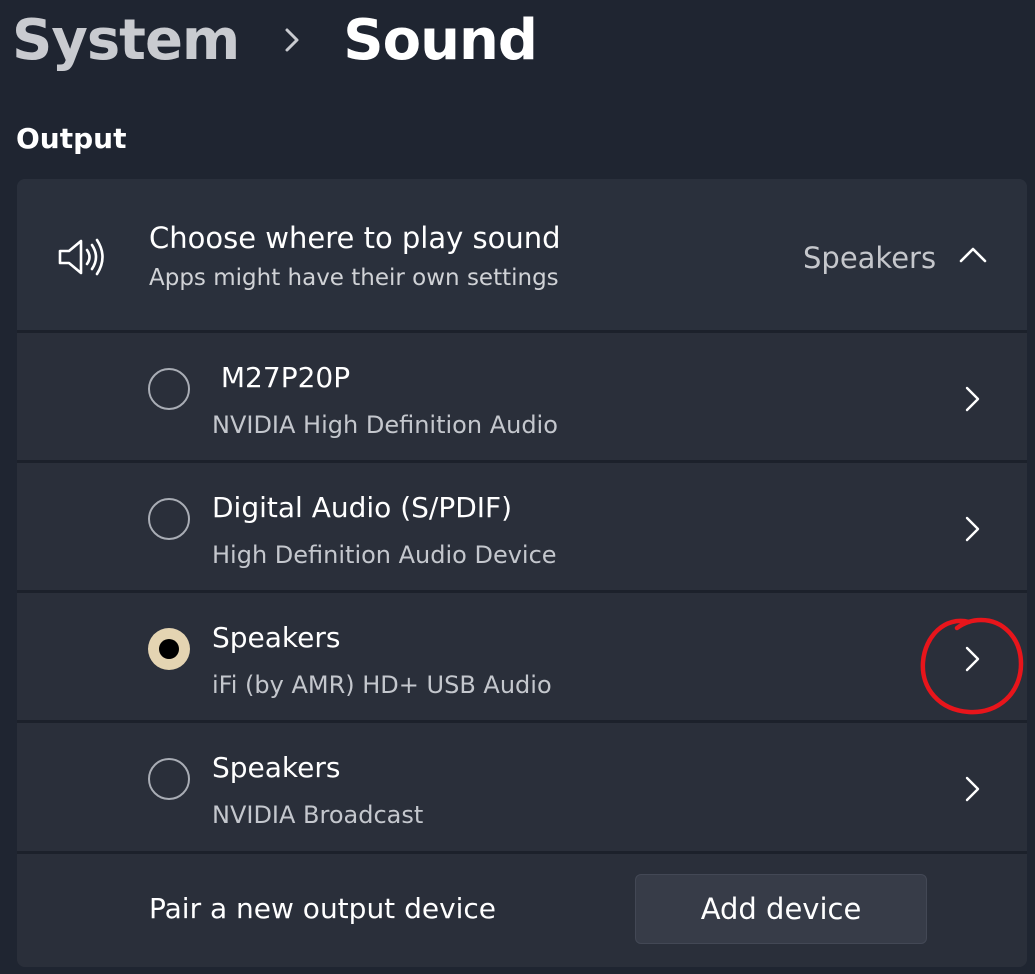 This screenshot has height=974, width=1035. What do you see at coordinates (355, 238) in the screenshot?
I see `output-selector-title: Choose where to play sound` at bounding box center [355, 238].